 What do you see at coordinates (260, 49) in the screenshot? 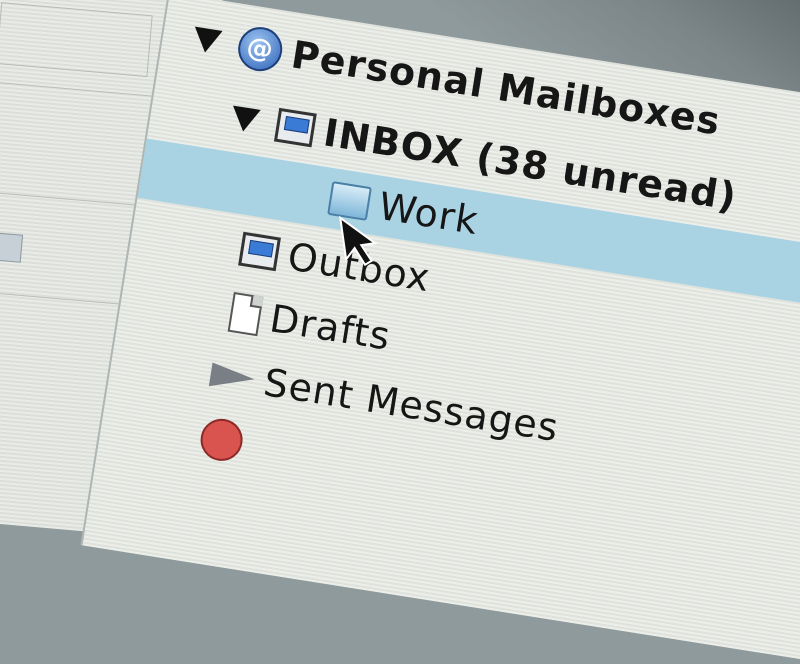
I see `at-sign-icon: @` at bounding box center [260, 49].